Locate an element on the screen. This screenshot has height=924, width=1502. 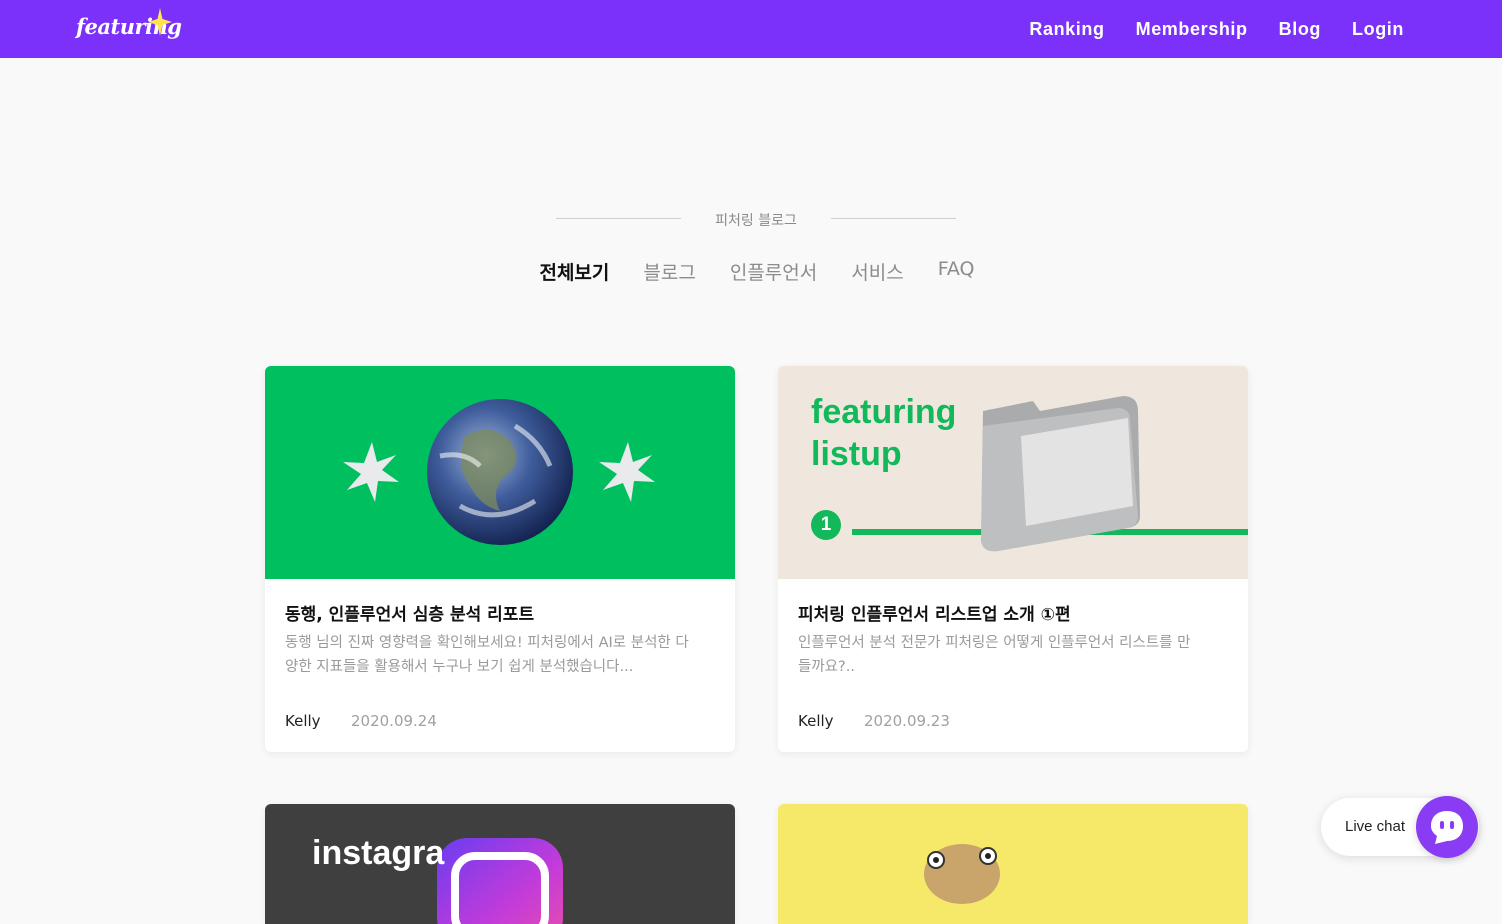
blog-card: instagra is located at coordinates (500, 864).